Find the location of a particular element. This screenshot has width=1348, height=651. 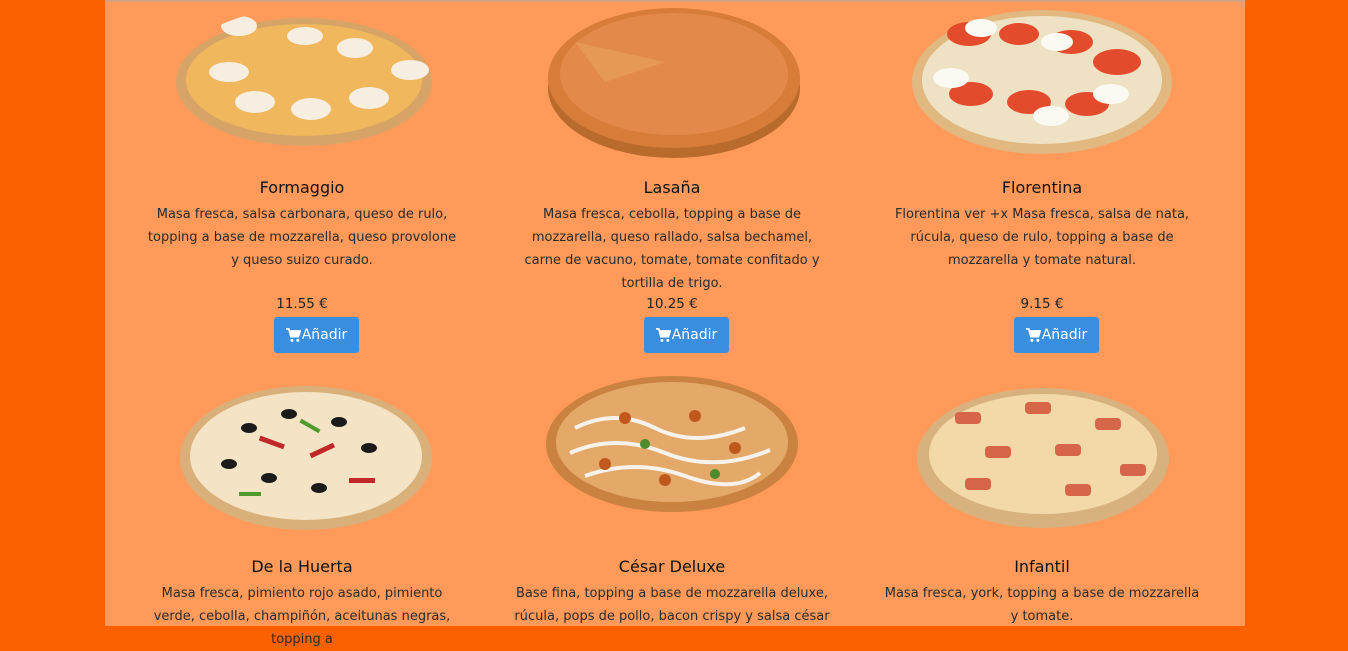

product-price: 10.25 € is located at coordinates (672, 304).